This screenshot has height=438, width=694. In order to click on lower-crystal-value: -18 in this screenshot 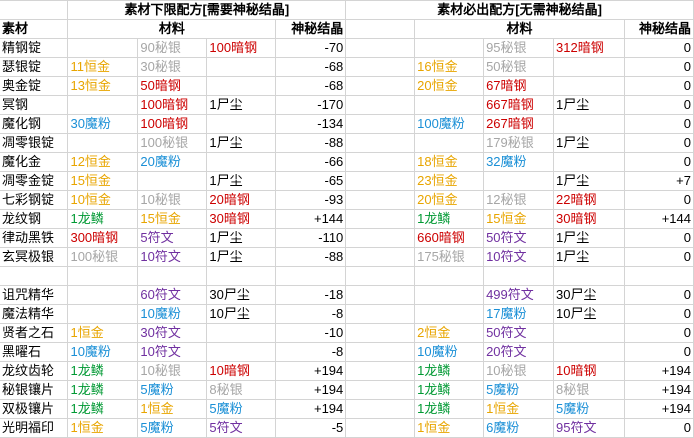, I will do `click(311, 295)`.